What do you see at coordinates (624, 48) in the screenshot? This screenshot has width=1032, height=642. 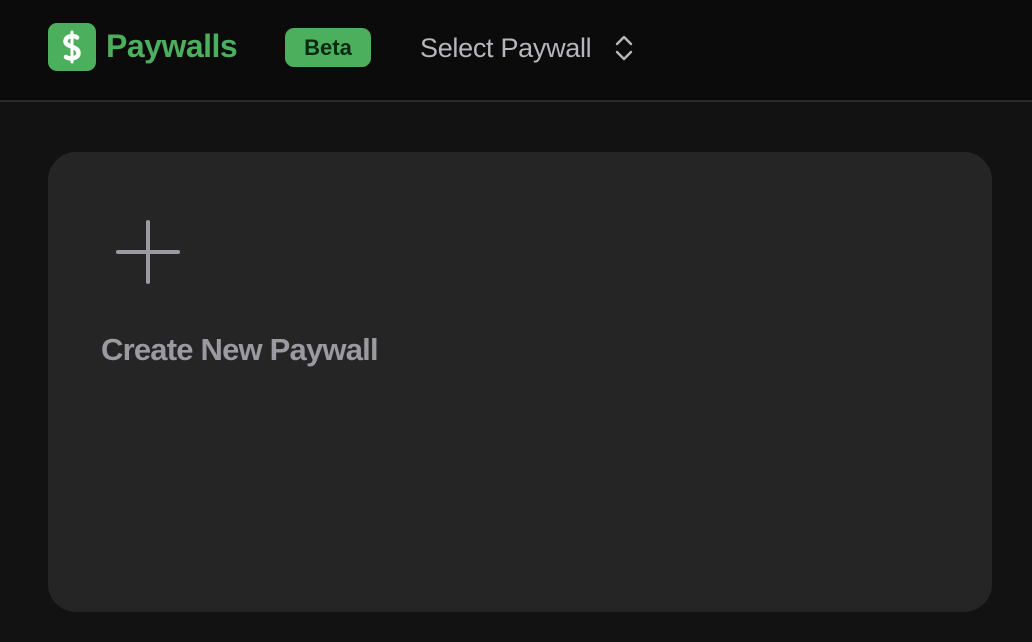 I see `chevron-up-down-icon` at bounding box center [624, 48].